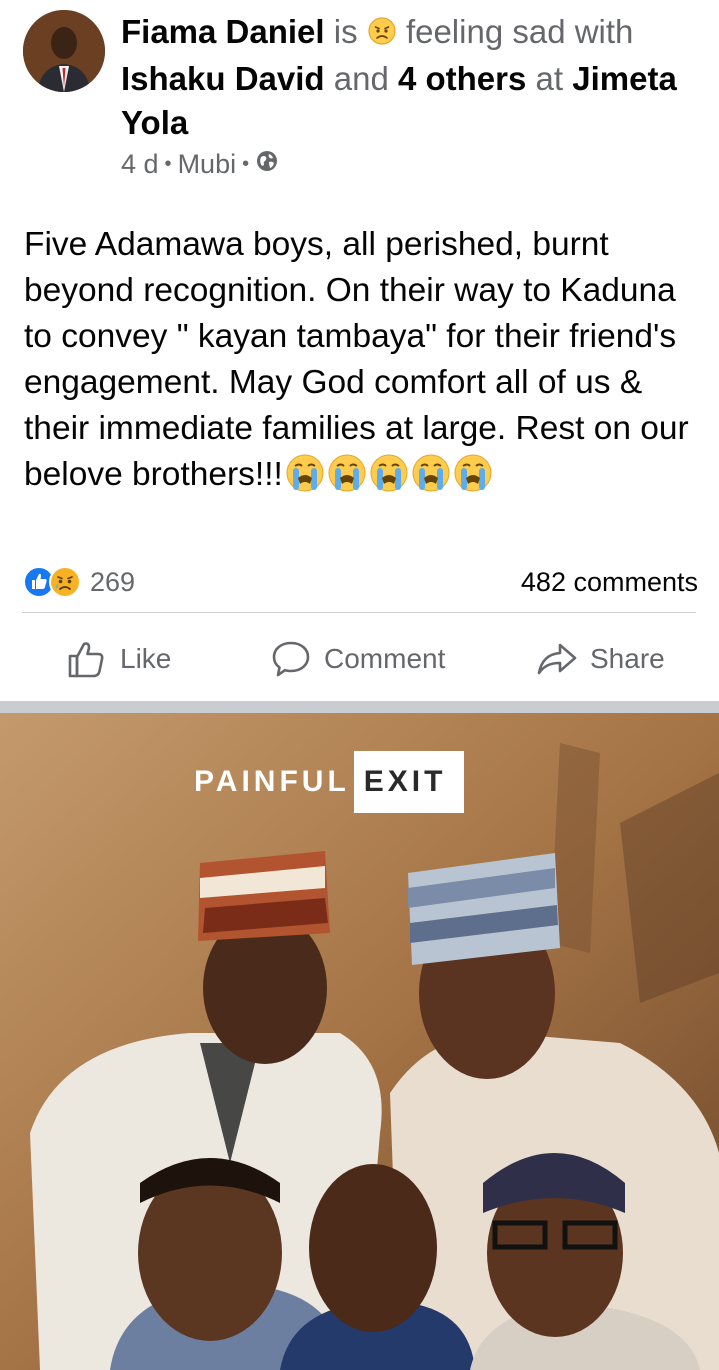  Describe the element at coordinates (361, 78) in the screenshot. I see `and-word: and` at that location.